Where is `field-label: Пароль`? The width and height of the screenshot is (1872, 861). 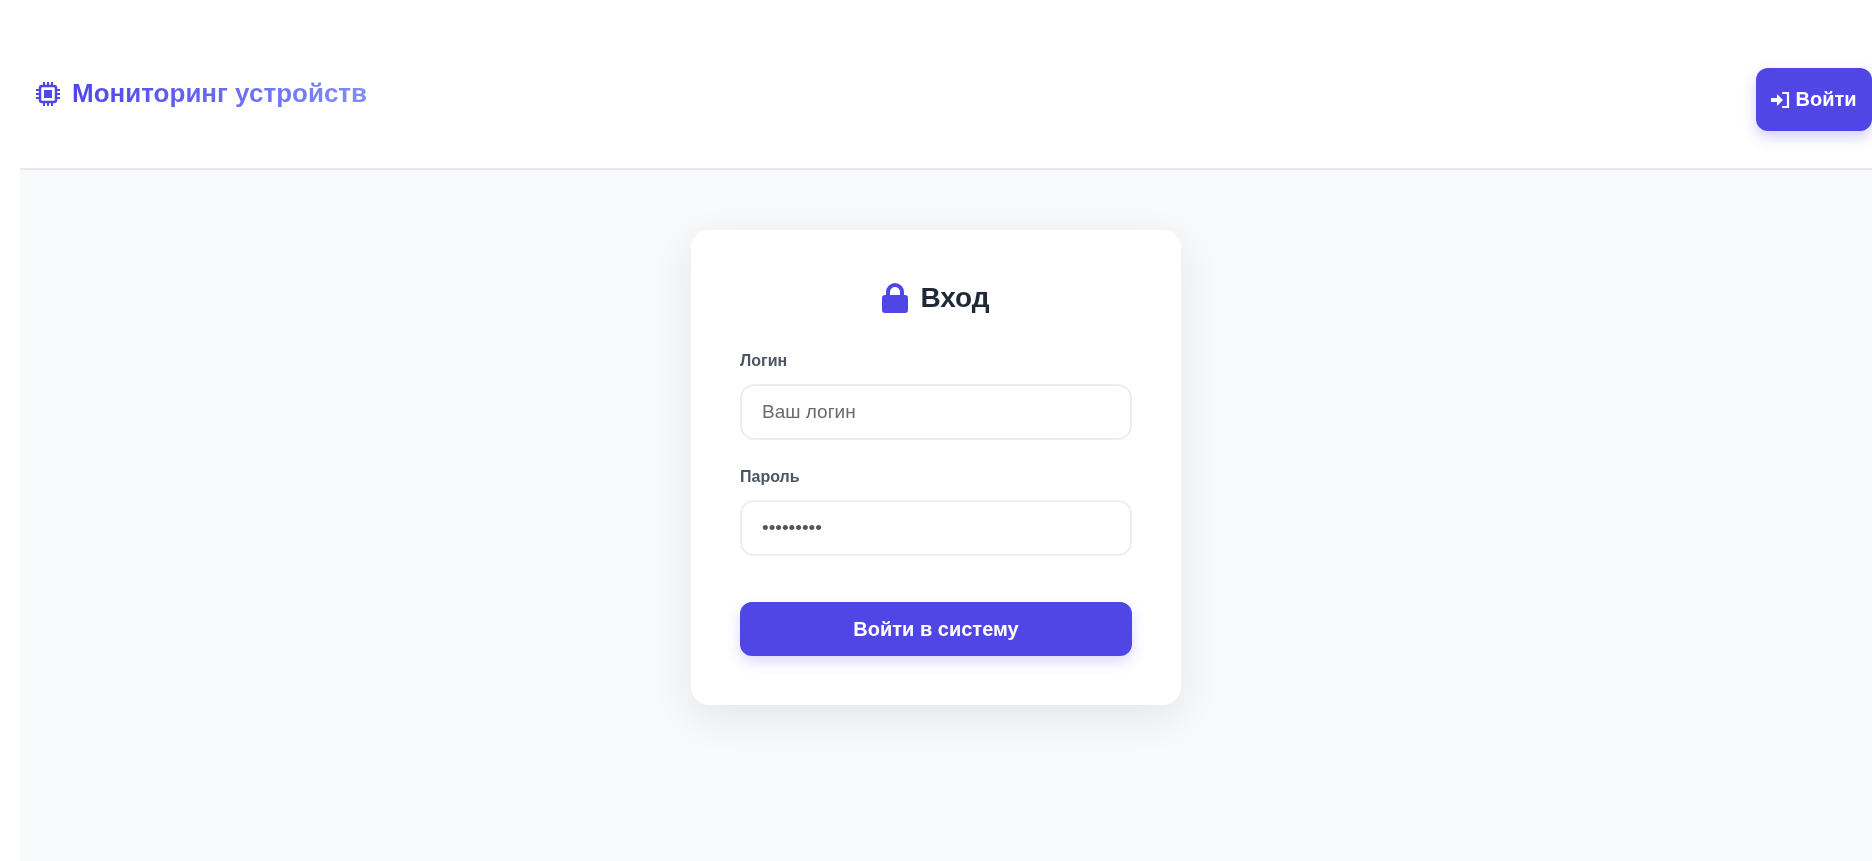 field-label: Пароль is located at coordinates (770, 477).